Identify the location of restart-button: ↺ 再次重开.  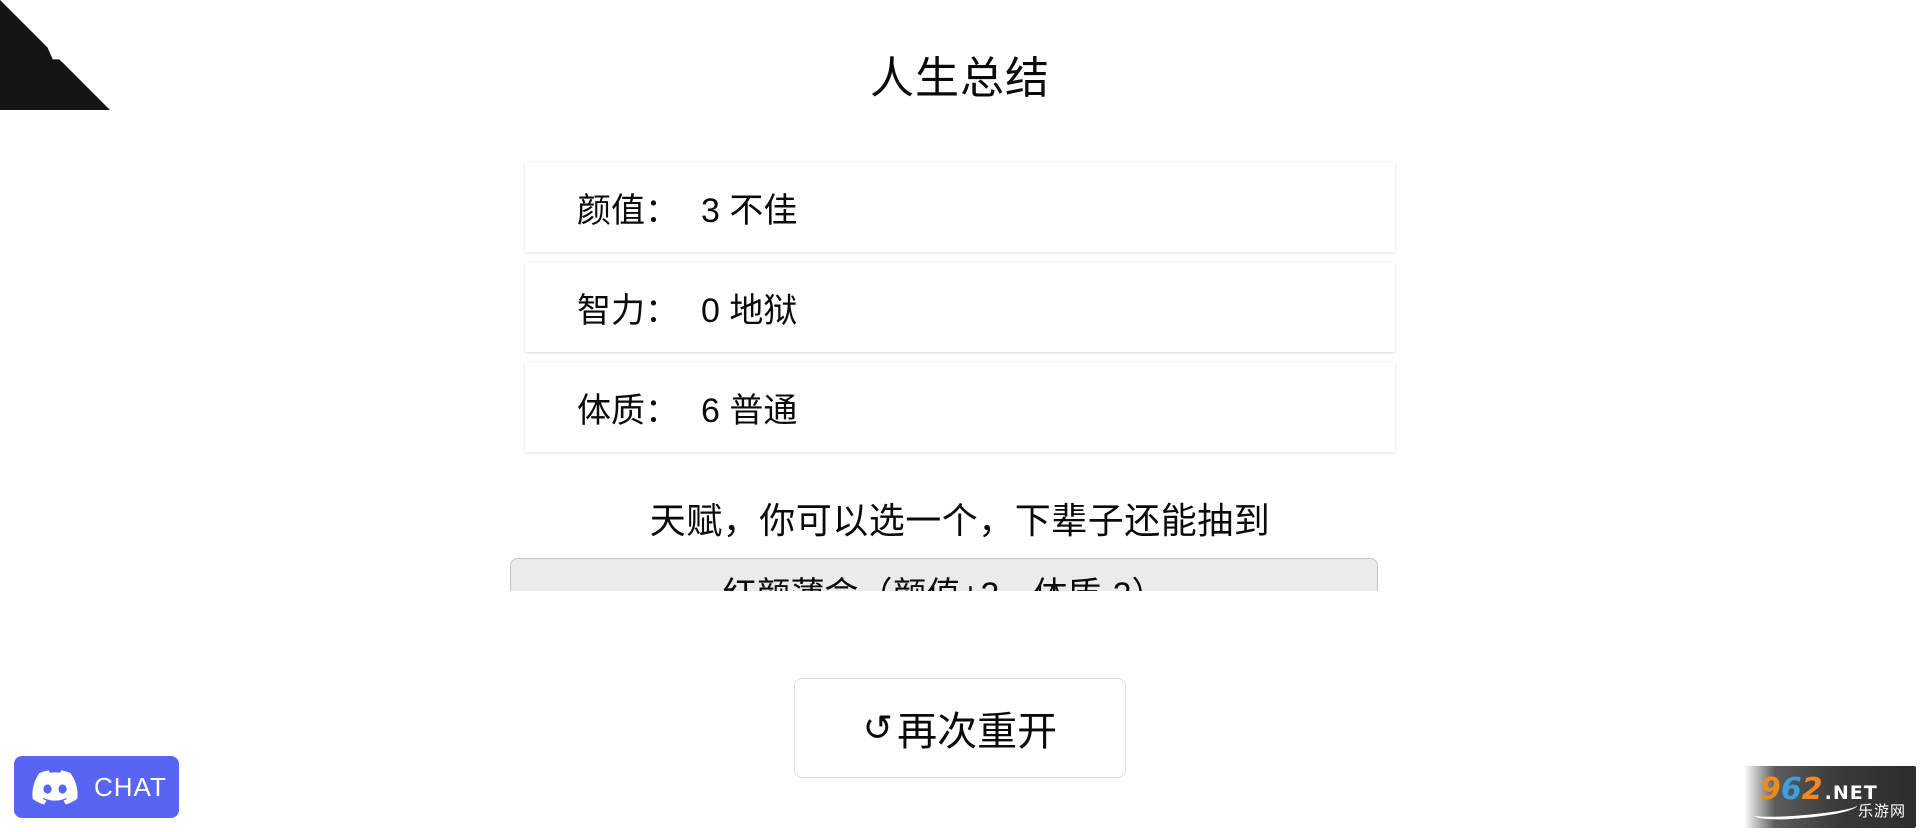
(960, 728).